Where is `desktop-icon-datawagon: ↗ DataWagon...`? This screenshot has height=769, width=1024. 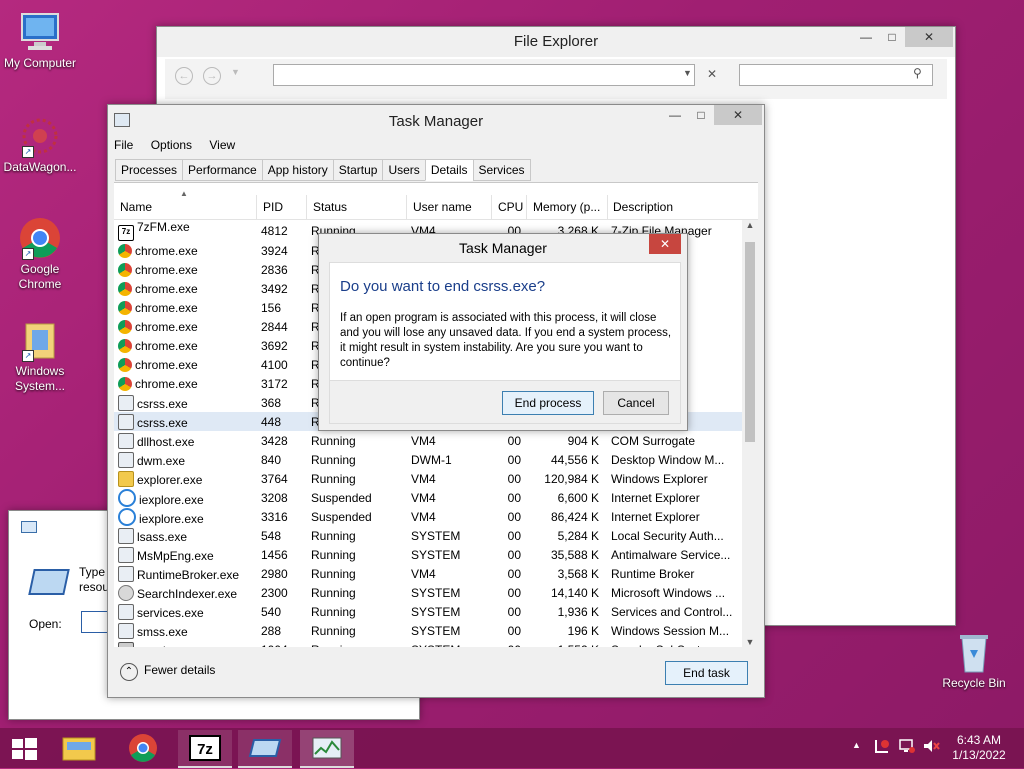
desktop-icon-datawagon: ↗ DataWagon... is located at coordinates (40, 144).